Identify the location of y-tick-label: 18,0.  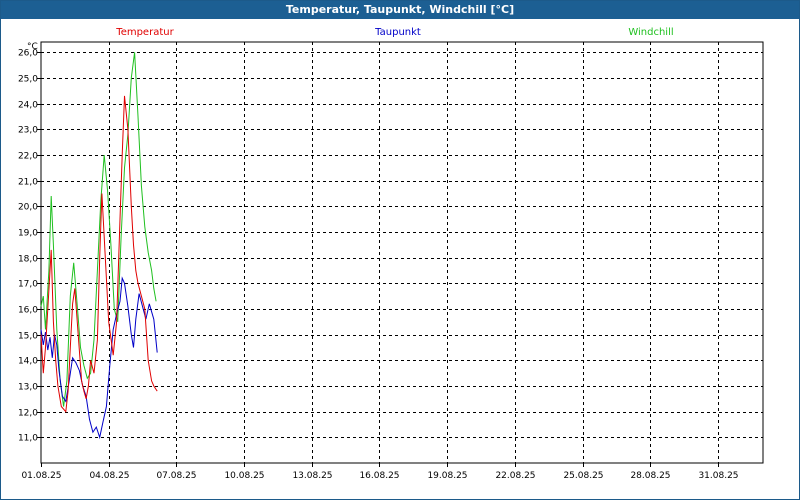
(28, 260).